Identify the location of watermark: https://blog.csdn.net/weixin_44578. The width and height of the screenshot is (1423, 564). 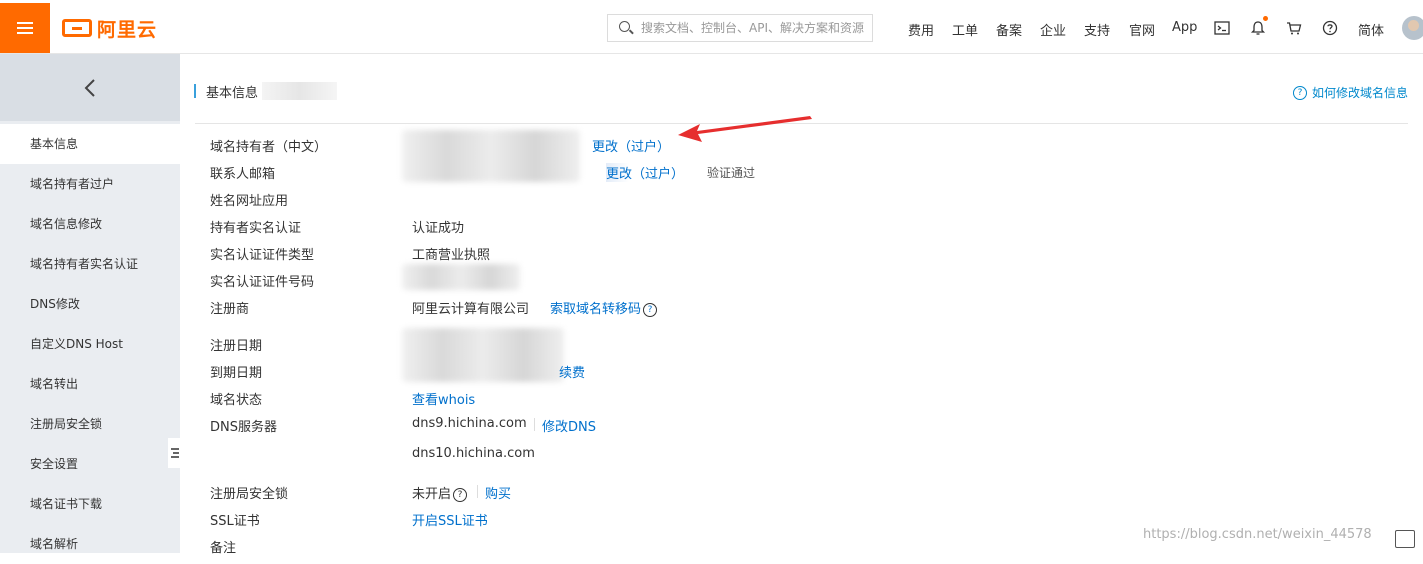
(1257, 534).